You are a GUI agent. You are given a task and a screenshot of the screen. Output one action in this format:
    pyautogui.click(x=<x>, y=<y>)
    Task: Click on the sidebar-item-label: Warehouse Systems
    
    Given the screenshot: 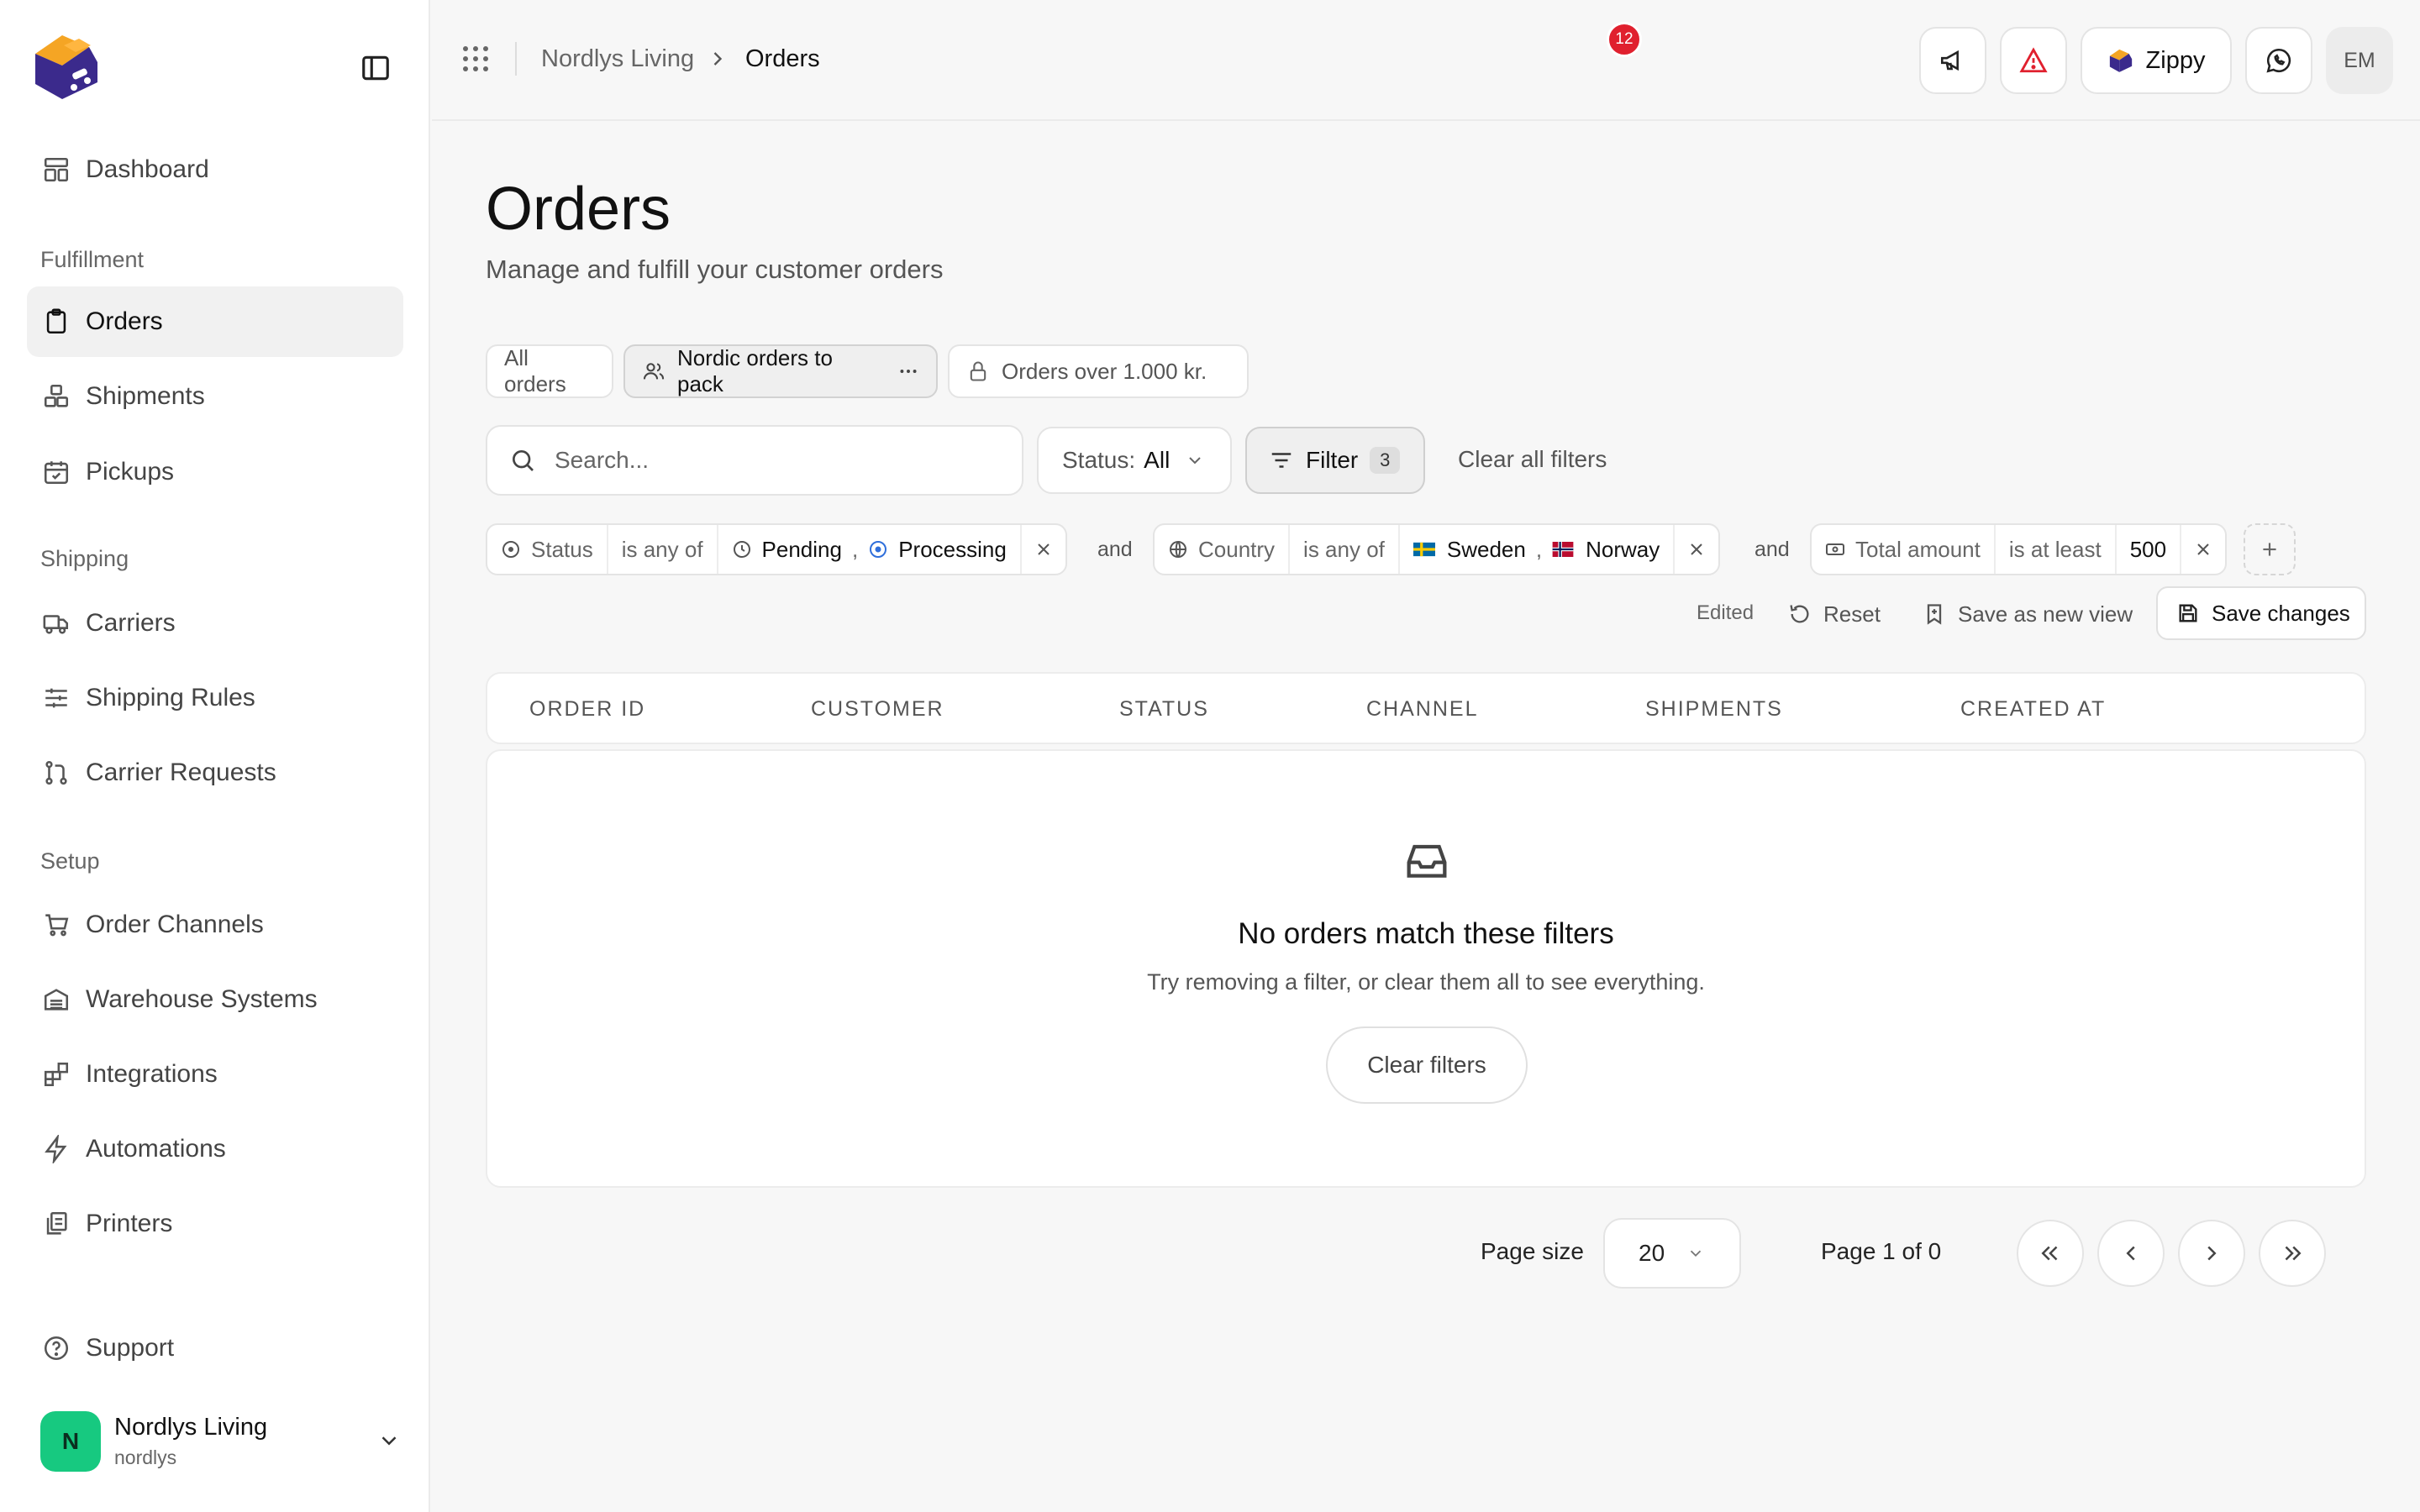 What is the action you would take?
    pyautogui.click(x=202, y=999)
    